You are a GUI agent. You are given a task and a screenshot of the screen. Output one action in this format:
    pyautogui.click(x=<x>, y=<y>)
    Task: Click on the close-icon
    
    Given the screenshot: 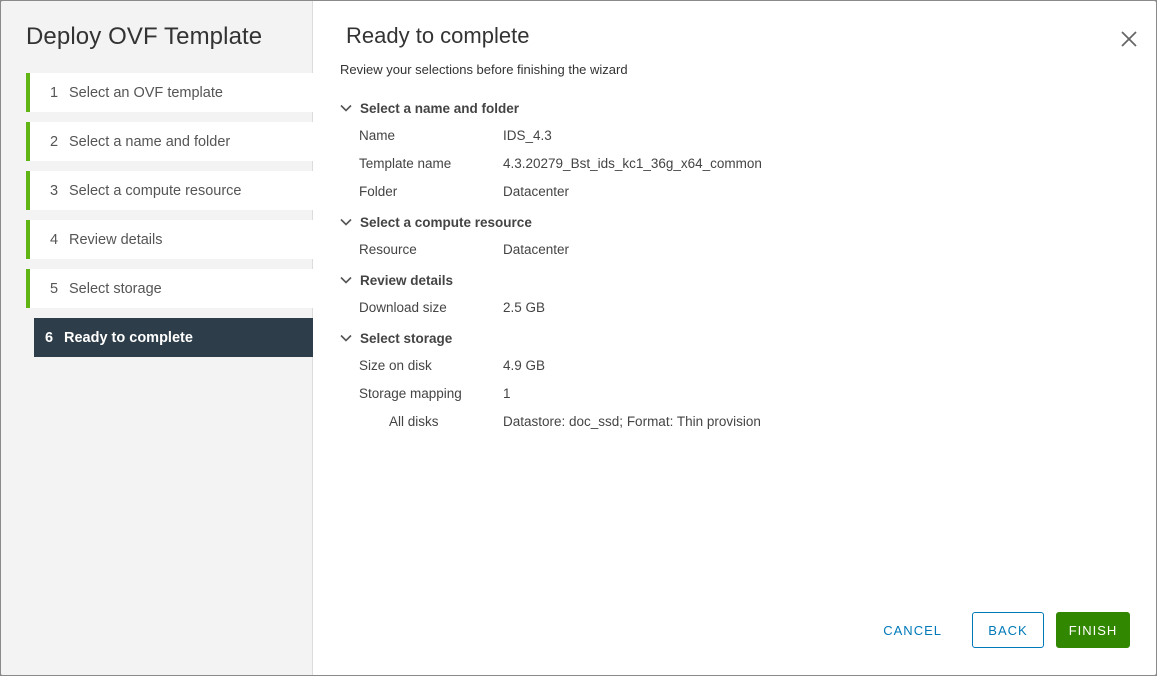 What is the action you would take?
    pyautogui.click(x=1129, y=39)
    